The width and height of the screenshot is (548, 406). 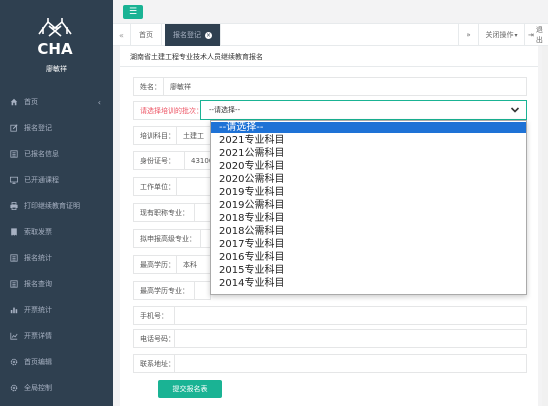 I want to click on dropdown-option: 2018专业科目, so click(x=368, y=218).